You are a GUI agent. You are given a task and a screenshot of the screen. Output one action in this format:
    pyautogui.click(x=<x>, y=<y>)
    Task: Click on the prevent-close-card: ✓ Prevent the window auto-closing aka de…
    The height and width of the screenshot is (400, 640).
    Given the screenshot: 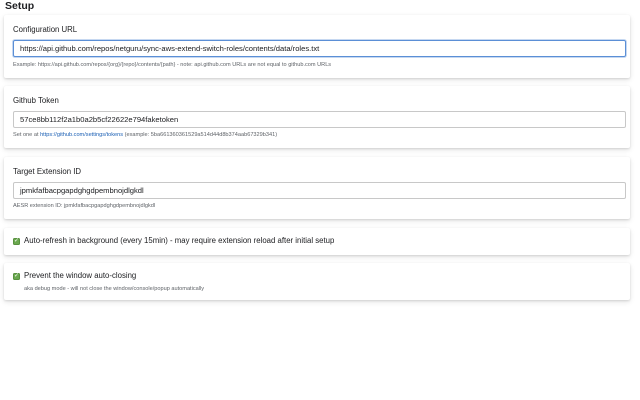 What is the action you would take?
    pyautogui.click(x=317, y=281)
    